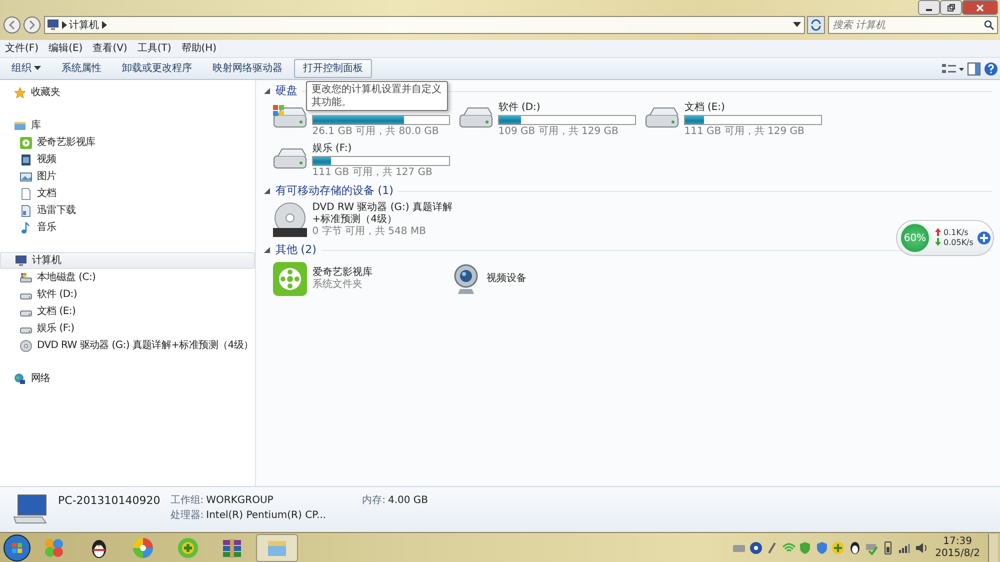 The image size is (1000, 562). Describe the element at coordinates (913, 25) in the screenshot. I see `search-field: 搜索 计算机` at that location.